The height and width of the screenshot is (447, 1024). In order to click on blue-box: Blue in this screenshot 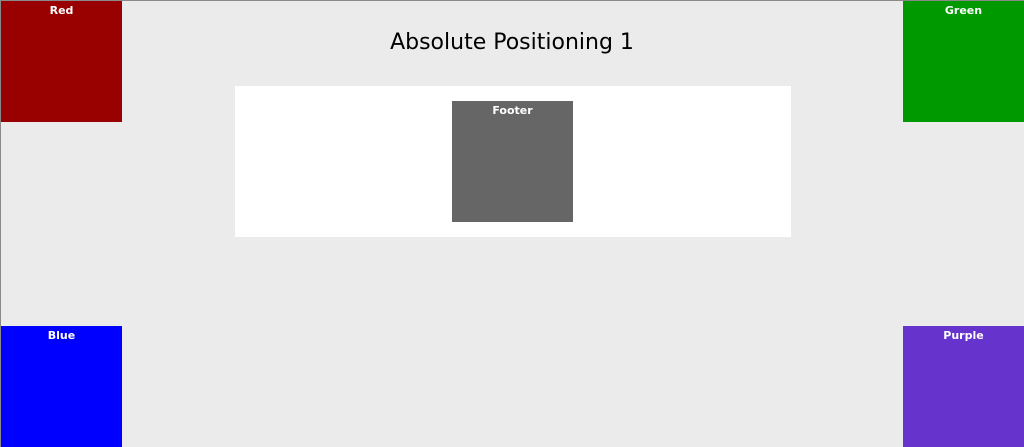, I will do `click(61, 386)`.